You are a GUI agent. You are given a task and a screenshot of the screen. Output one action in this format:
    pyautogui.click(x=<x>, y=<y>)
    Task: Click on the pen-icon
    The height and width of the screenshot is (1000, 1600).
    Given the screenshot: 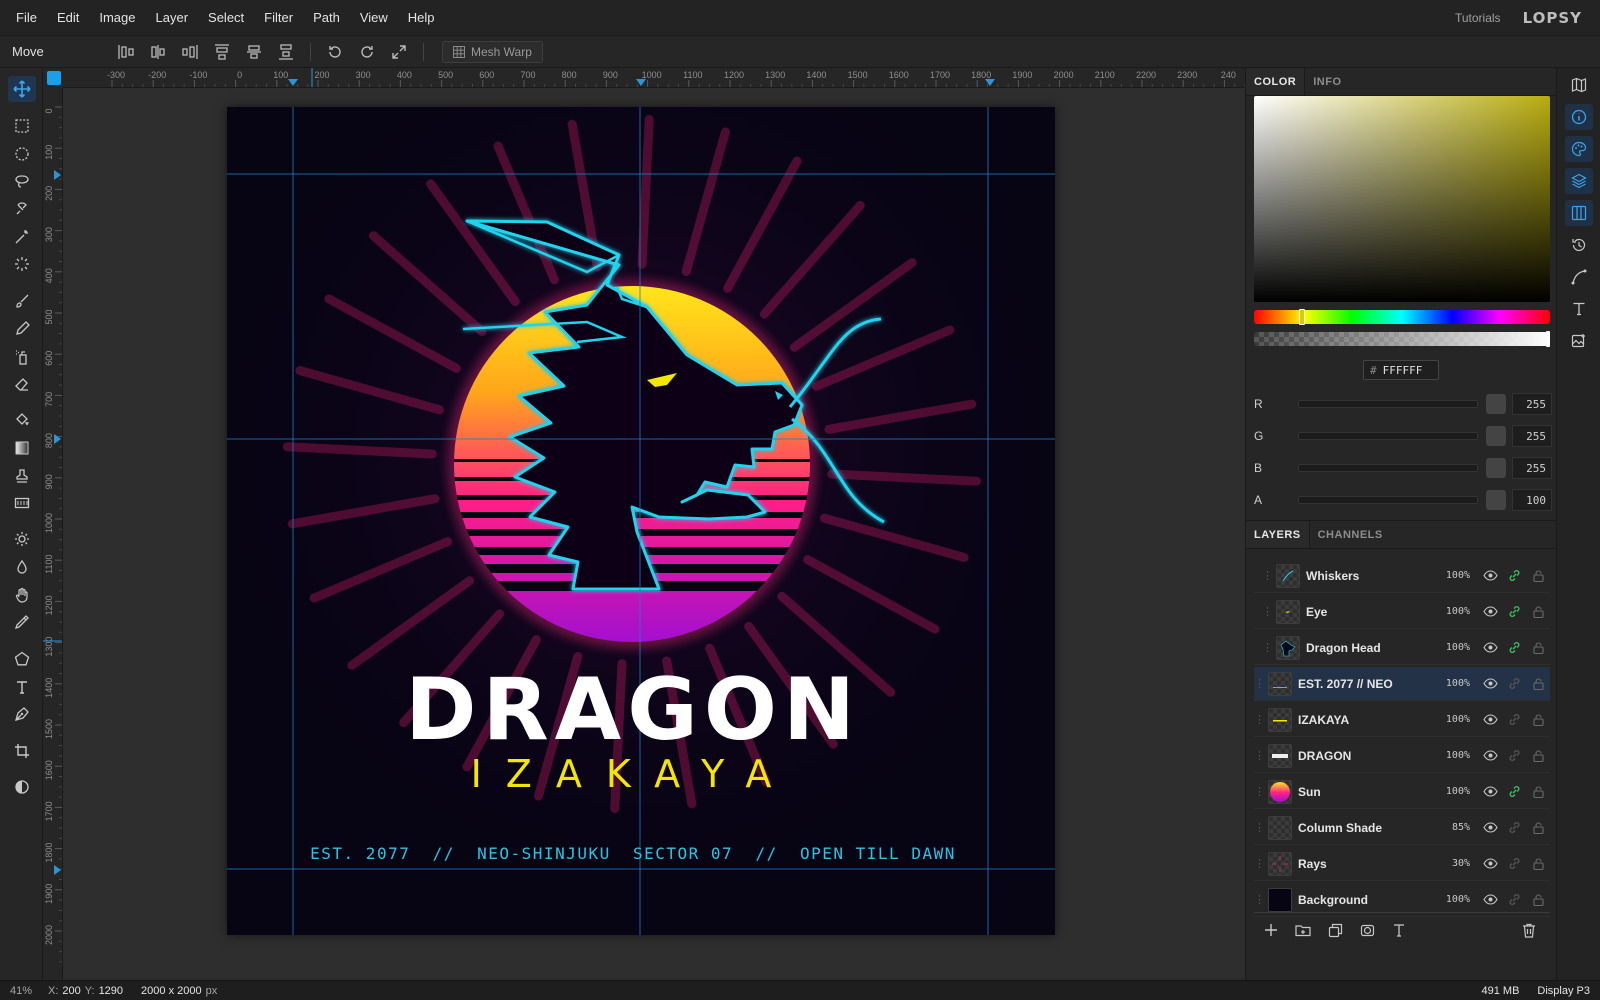 What is the action you would take?
    pyautogui.click(x=22, y=714)
    